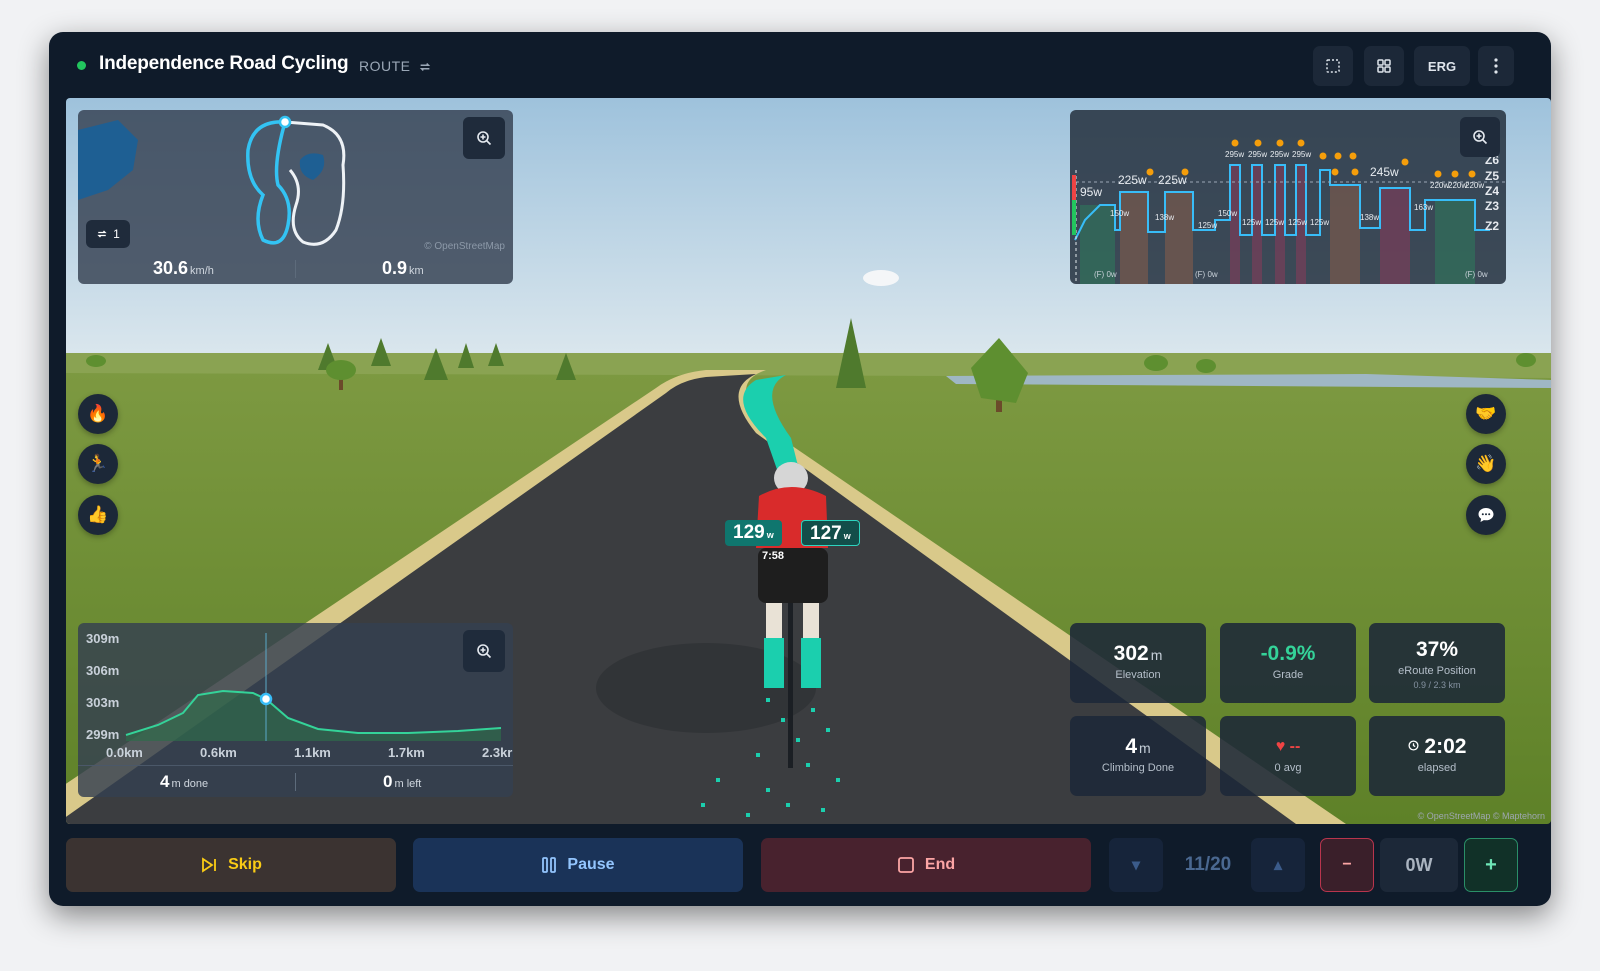 This screenshot has height=971, width=1600. I want to click on climbing-metric: 4m Climbing Done, so click(1138, 756).